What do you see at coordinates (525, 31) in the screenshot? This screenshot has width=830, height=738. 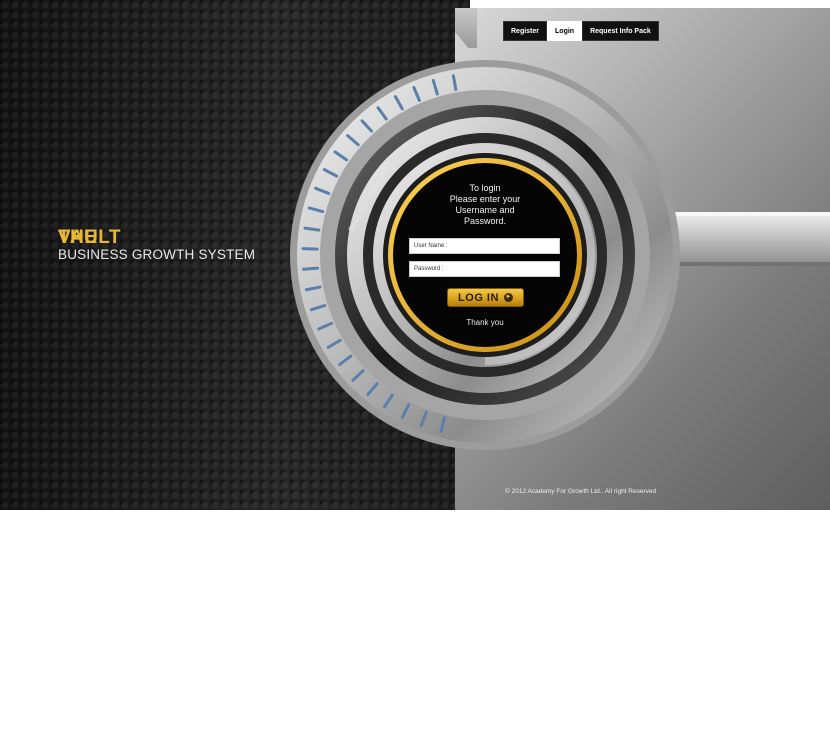 I see `register-button: Register` at bounding box center [525, 31].